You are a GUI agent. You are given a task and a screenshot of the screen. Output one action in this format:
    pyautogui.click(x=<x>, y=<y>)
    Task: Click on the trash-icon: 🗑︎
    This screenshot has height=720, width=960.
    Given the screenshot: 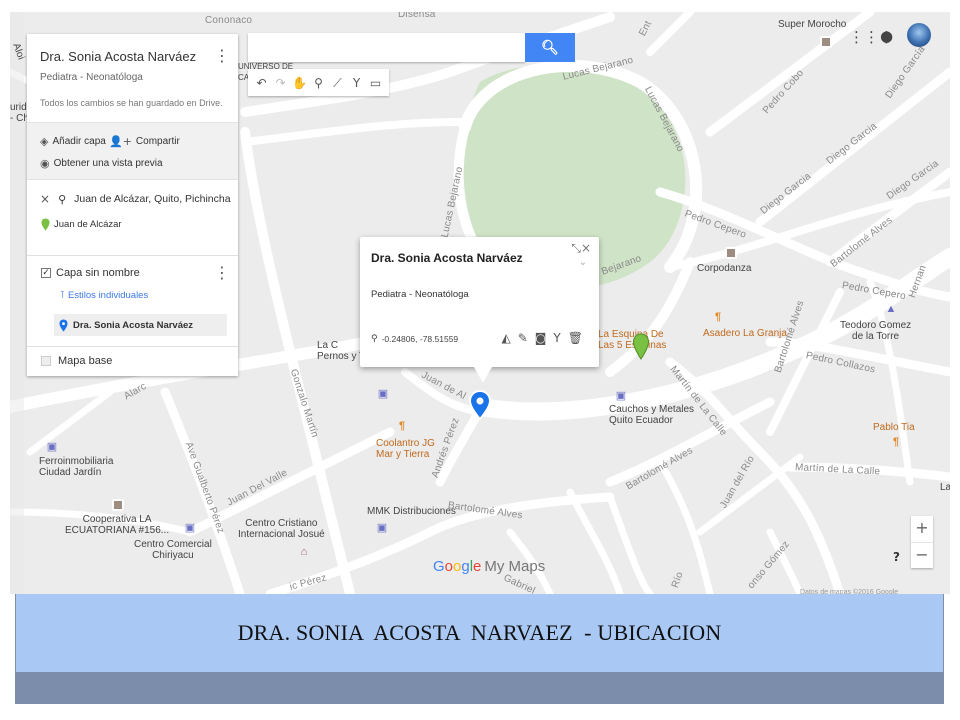 What is the action you would take?
    pyautogui.click(x=575, y=338)
    